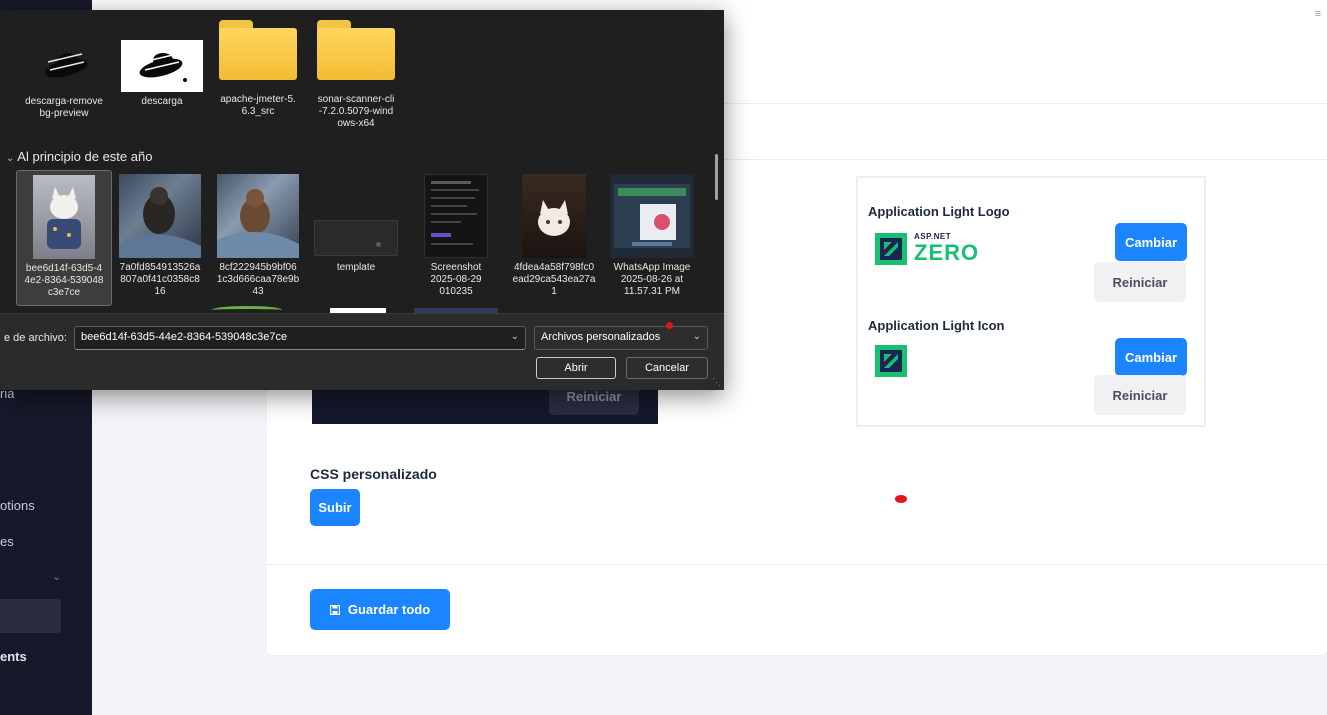 The image size is (1327, 715). What do you see at coordinates (1318, 14) in the screenshot?
I see `menu-toggle-icon: ≡` at bounding box center [1318, 14].